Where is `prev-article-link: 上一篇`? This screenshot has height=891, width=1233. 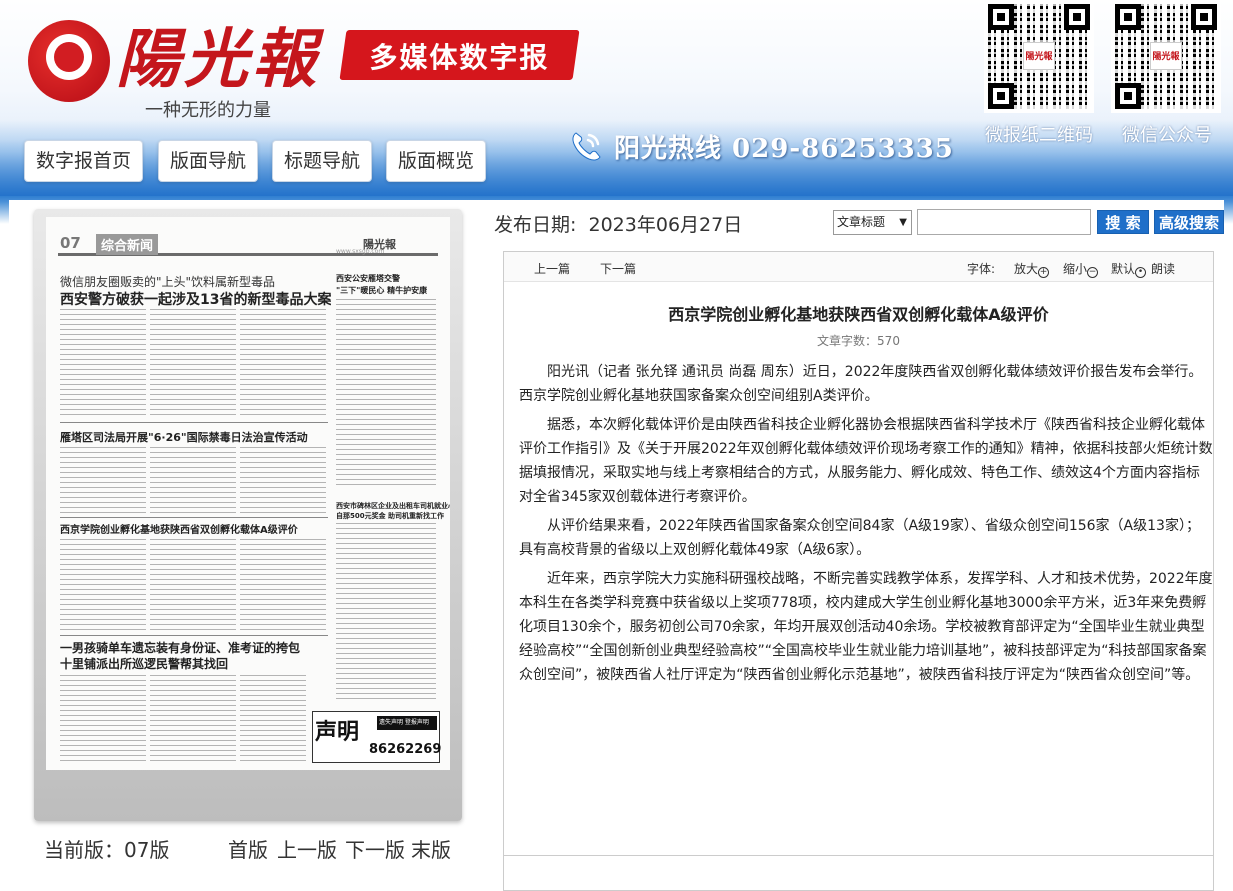
prev-article-link: 上一篇 is located at coordinates (552, 268).